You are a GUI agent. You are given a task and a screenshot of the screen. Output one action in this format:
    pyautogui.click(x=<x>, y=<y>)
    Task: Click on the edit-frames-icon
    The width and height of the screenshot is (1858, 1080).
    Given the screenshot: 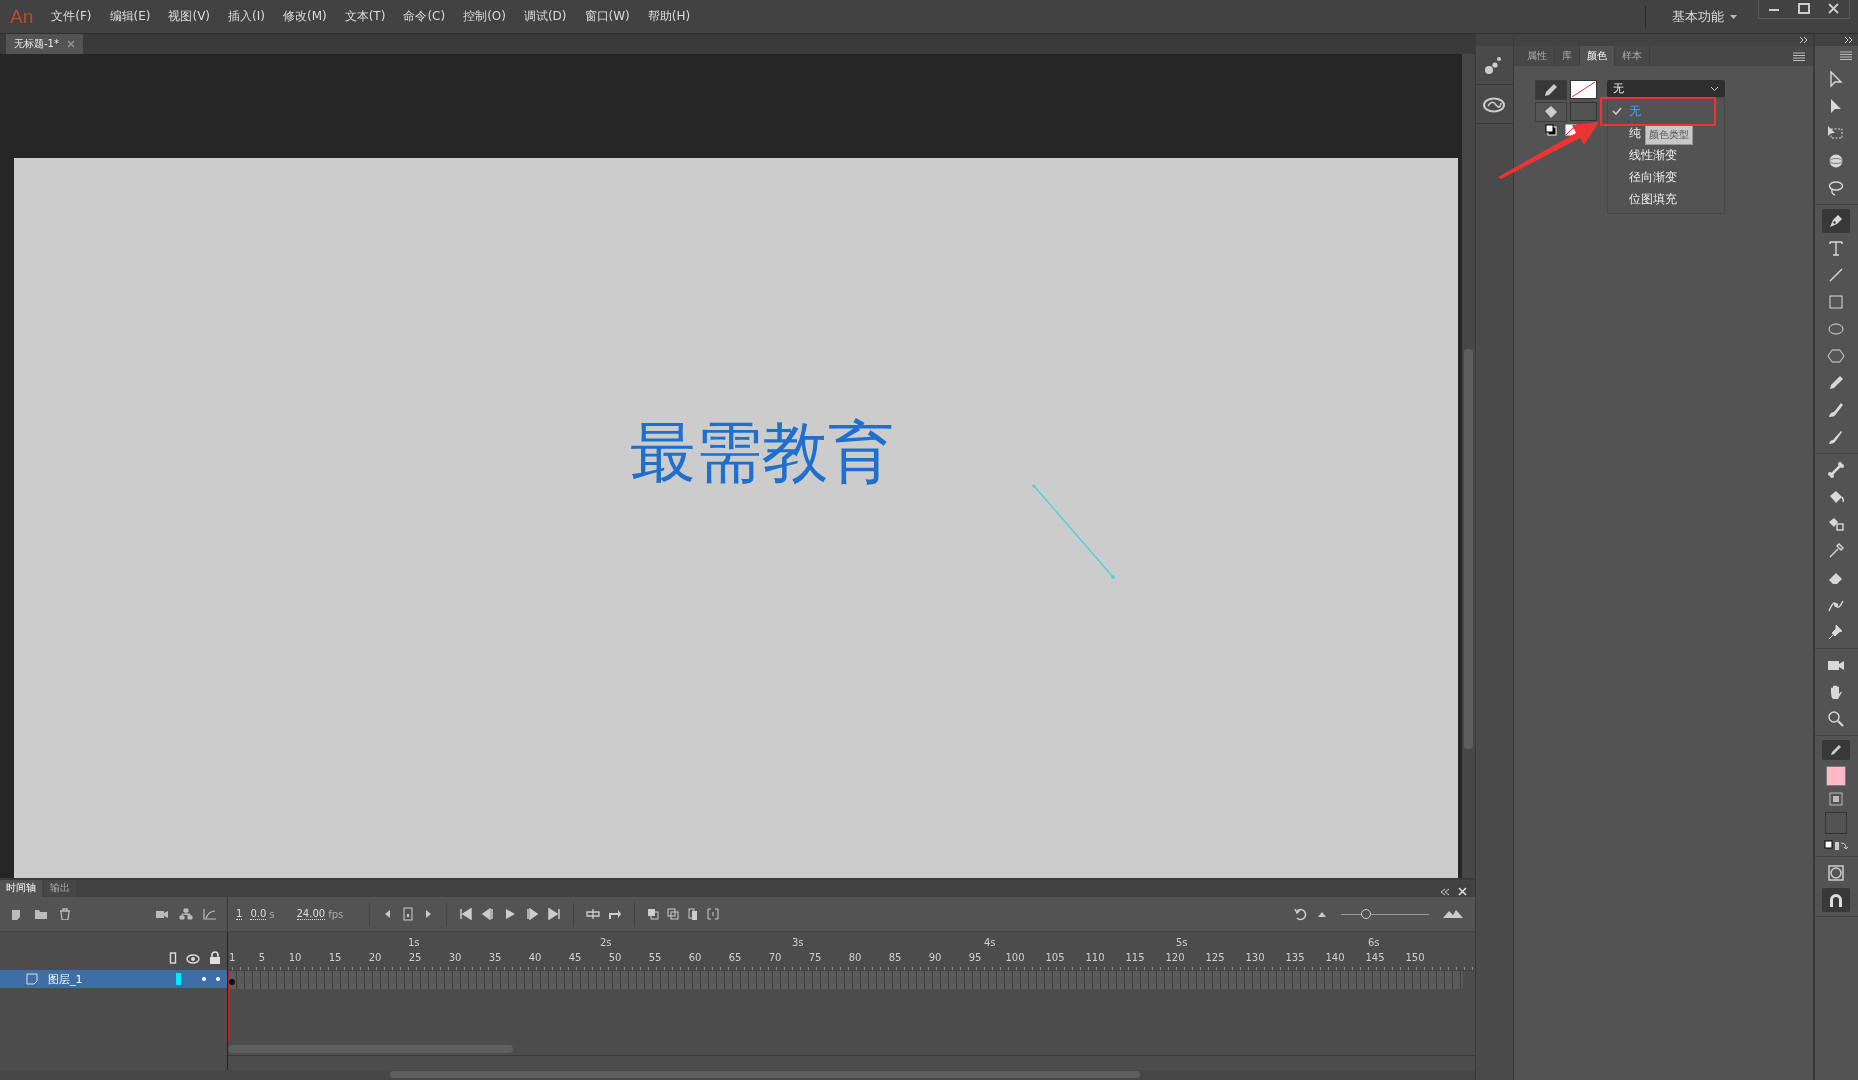 What is the action you would take?
    pyautogui.click(x=693, y=914)
    